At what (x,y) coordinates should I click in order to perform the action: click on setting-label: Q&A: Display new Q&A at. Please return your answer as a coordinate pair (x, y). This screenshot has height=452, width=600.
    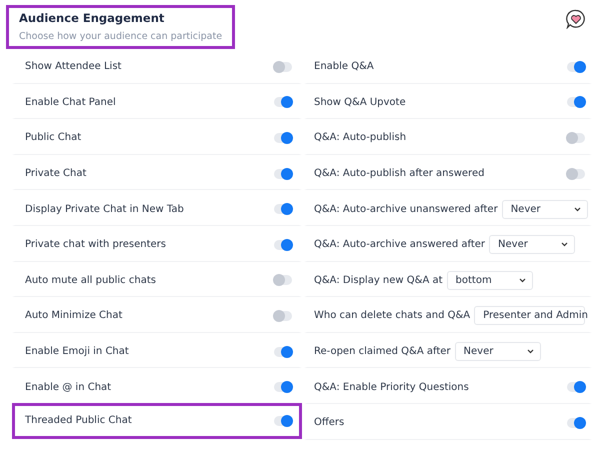
    Looking at the image, I should click on (378, 280).